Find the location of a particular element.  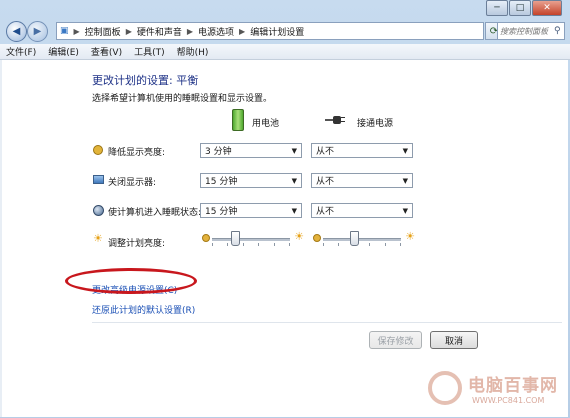

page-subtitle: 选择希望计算机使用的睡眠设置和显示设置。 is located at coordinates (182, 99).